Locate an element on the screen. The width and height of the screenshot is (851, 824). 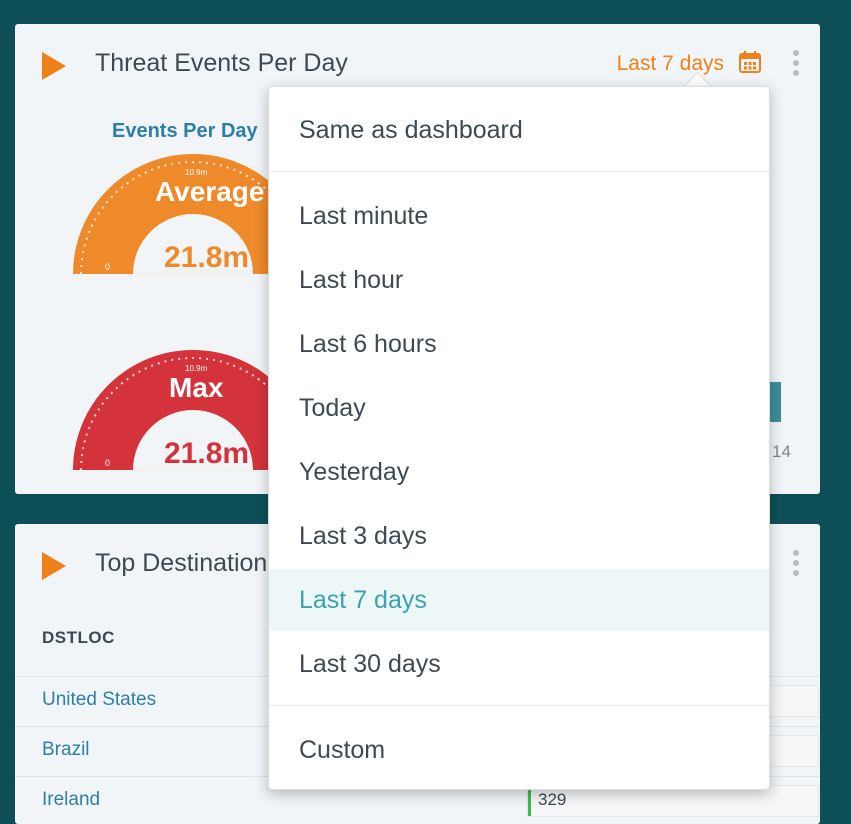
menu-item-last-3-days: Last 3 days is located at coordinates (519, 536).